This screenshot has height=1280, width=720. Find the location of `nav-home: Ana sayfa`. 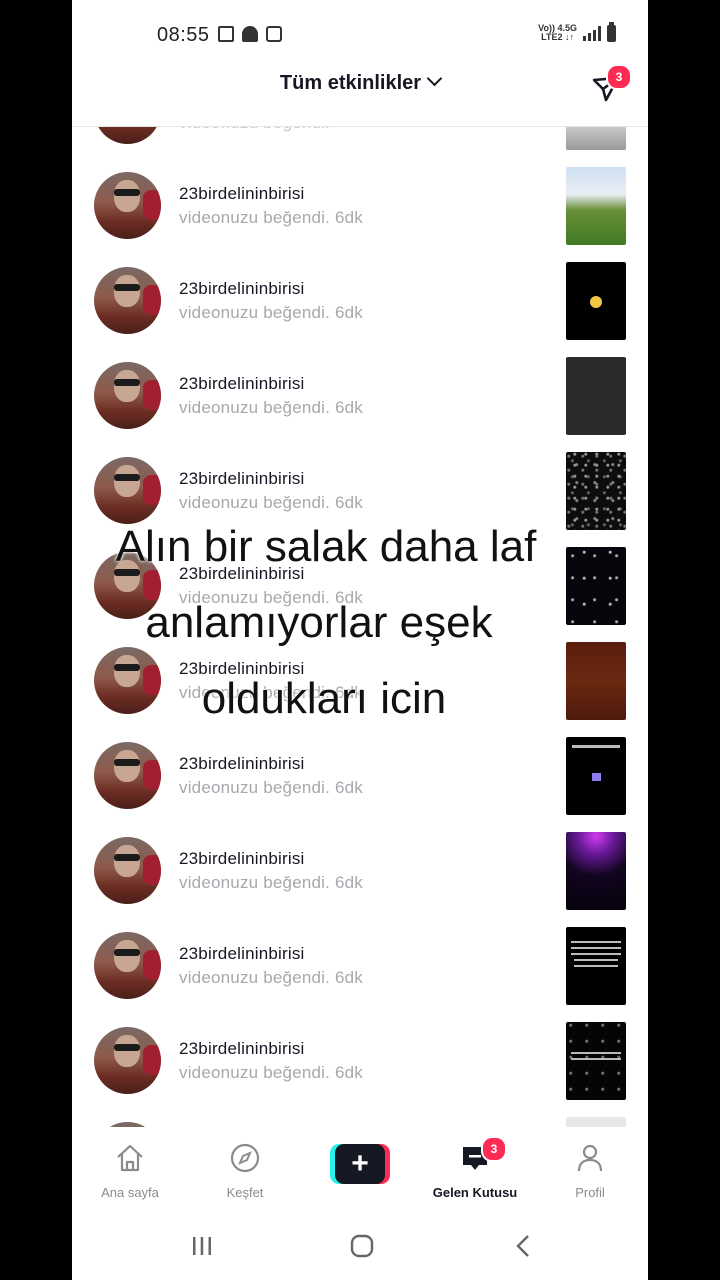

nav-home: Ana sayfa is located at coordinates (130, 1171).